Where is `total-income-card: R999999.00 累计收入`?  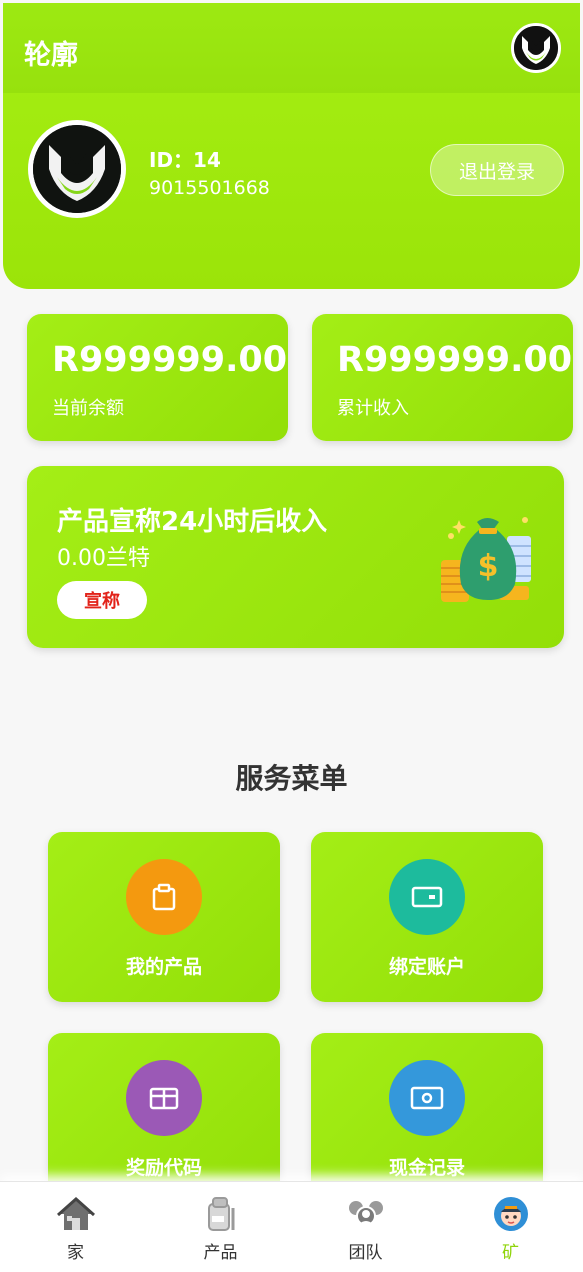 total-income-card: R999999.00 累计收入 is located at coordinates (442, 377).